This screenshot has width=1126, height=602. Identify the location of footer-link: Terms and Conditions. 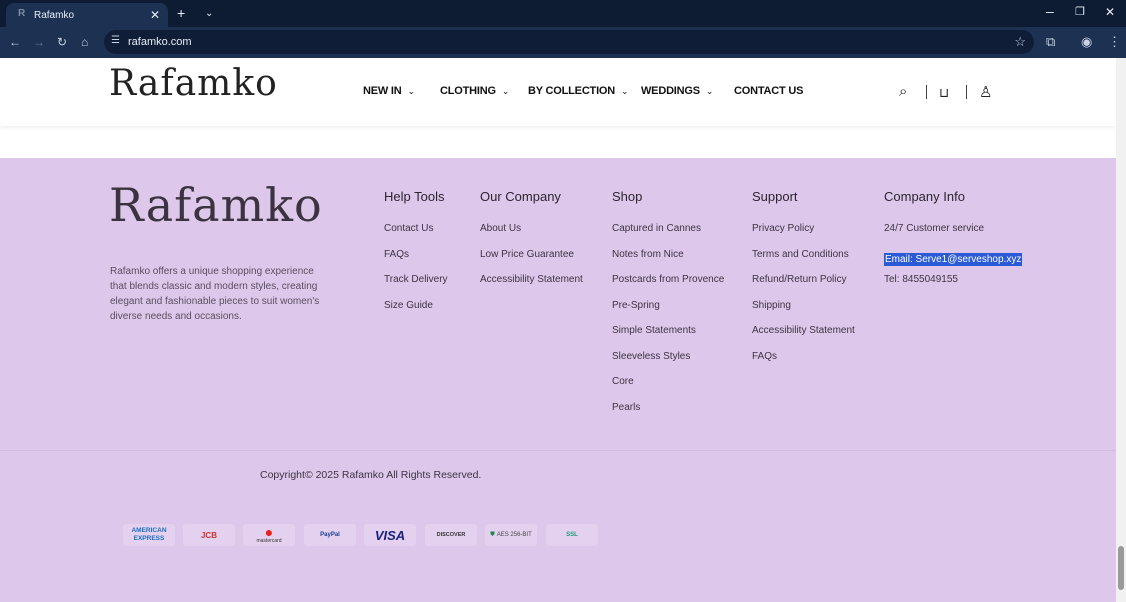
(803, 262).